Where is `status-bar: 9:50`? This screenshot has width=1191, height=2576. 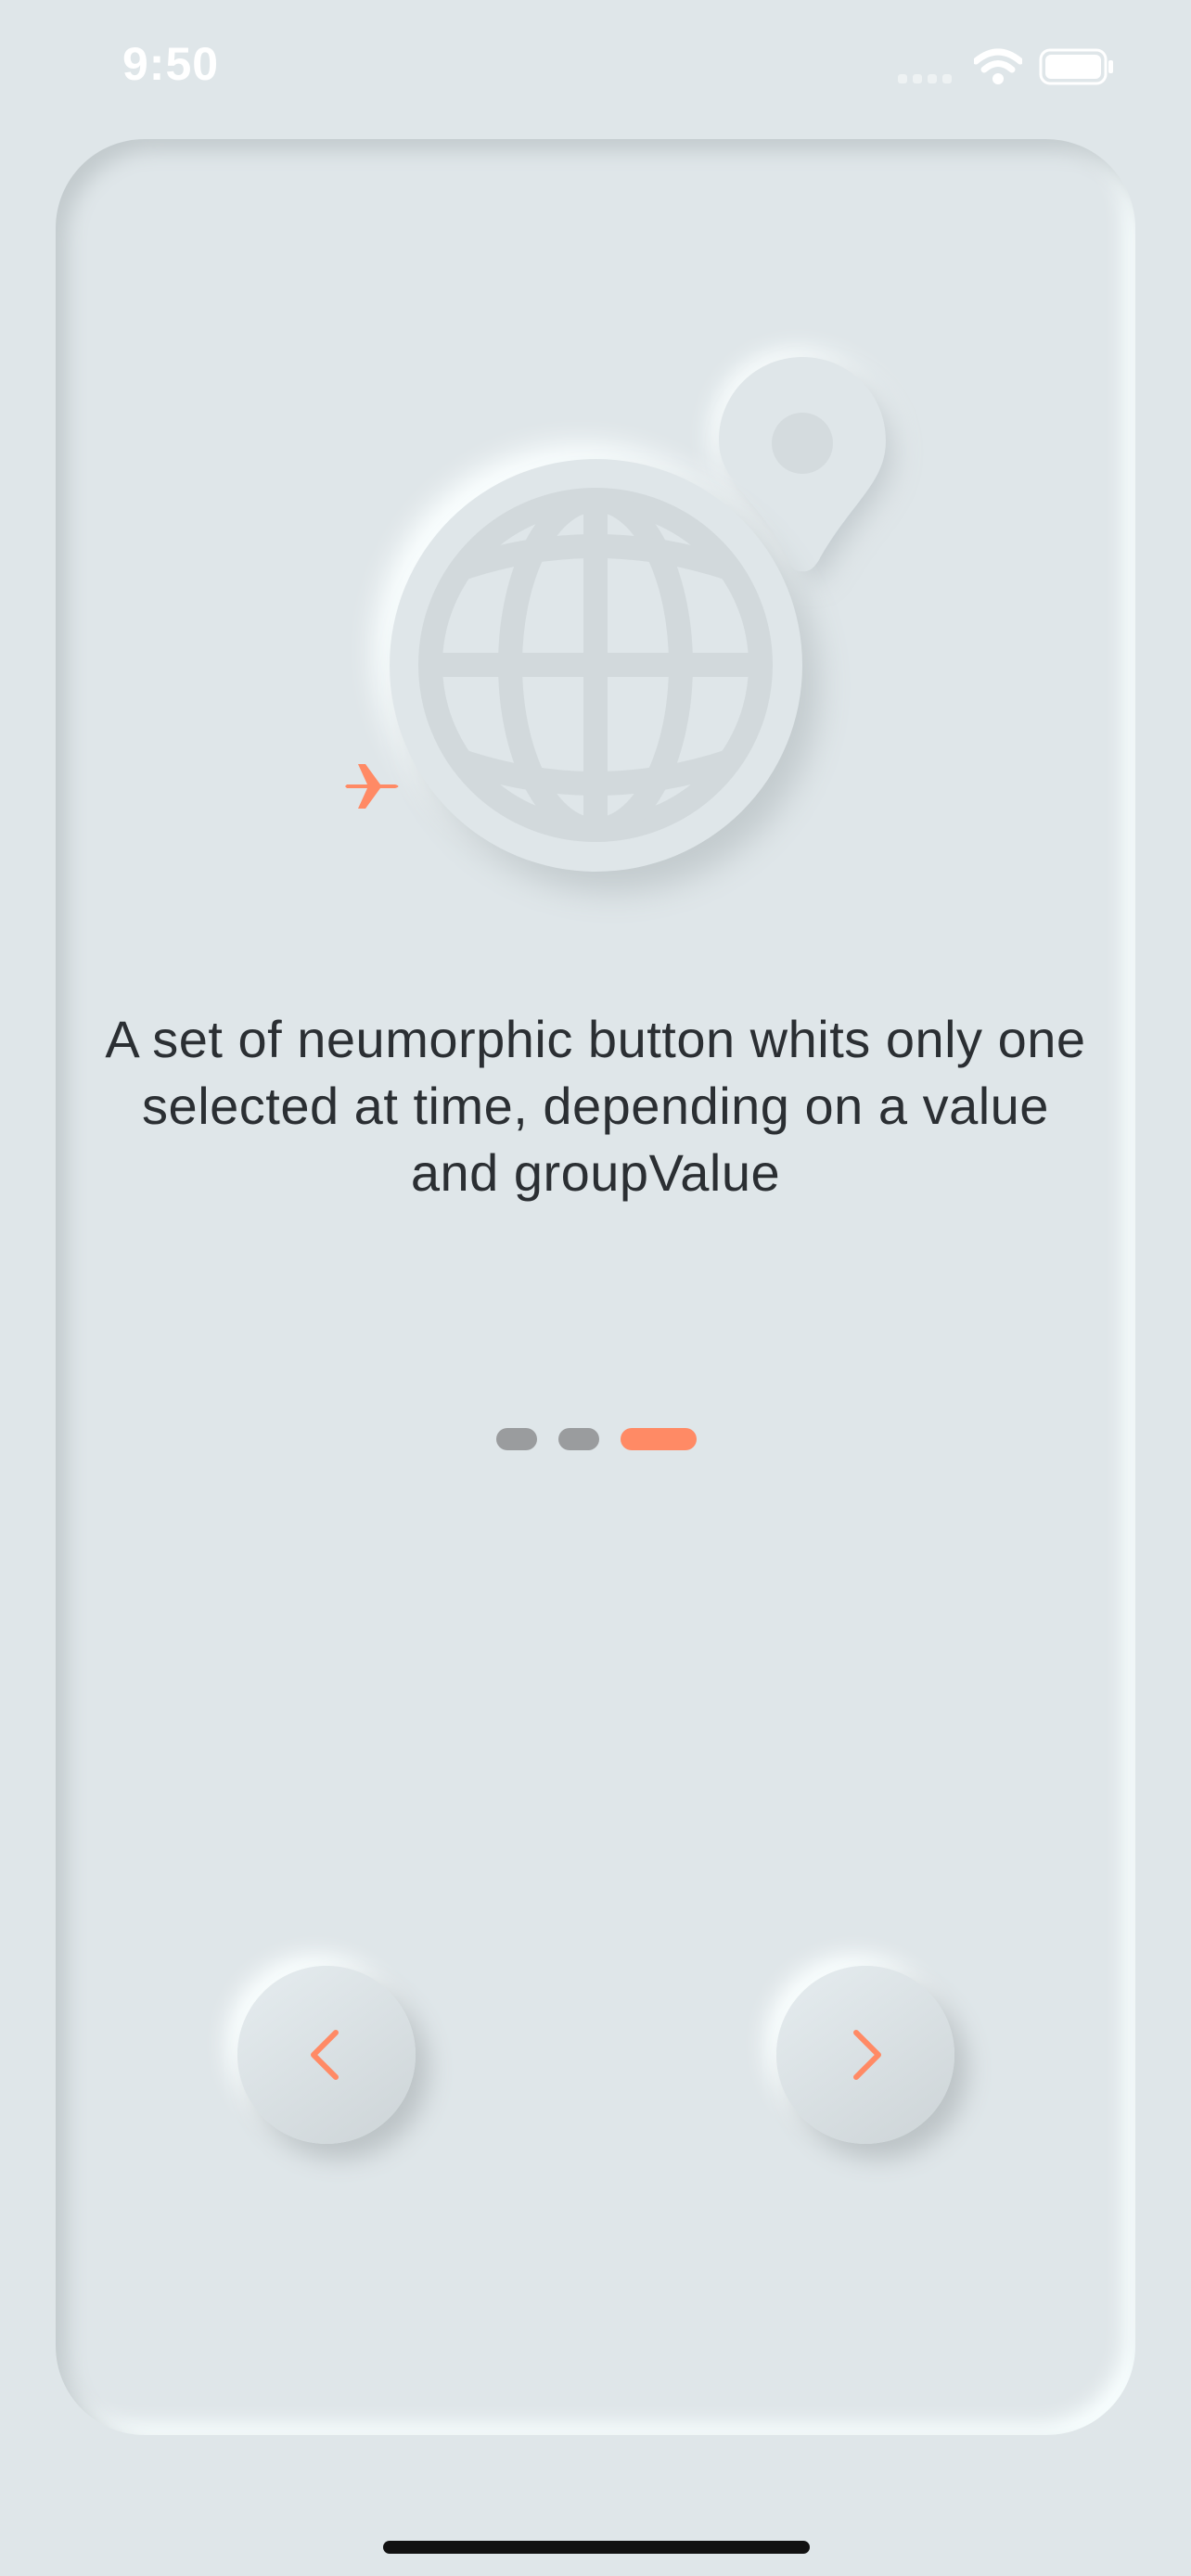
status-bar: 9:50 is located at coordinates (595, 67).